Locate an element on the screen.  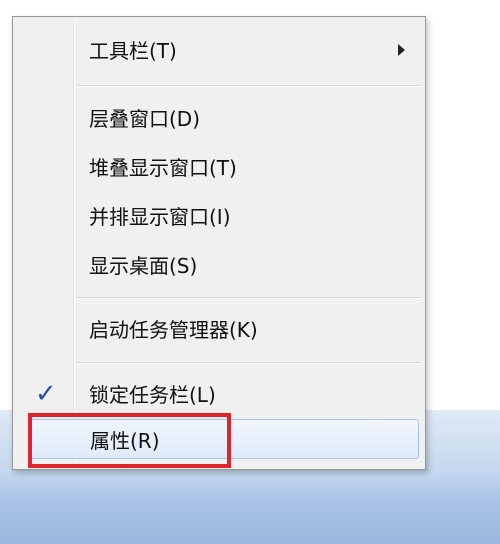
taskbar is located at coordinates (250, 507).